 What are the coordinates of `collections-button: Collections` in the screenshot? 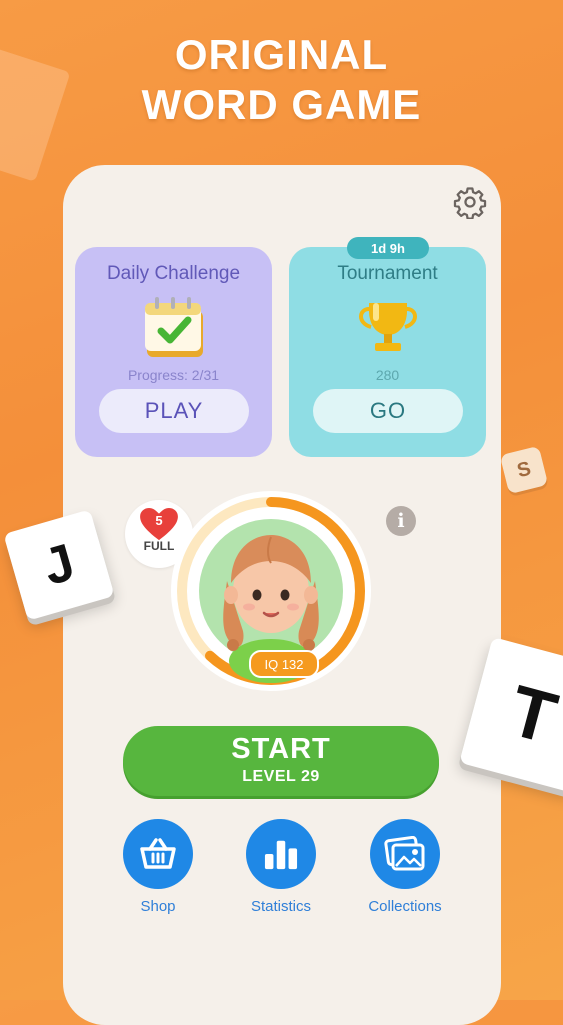 It's located at (405, 867).